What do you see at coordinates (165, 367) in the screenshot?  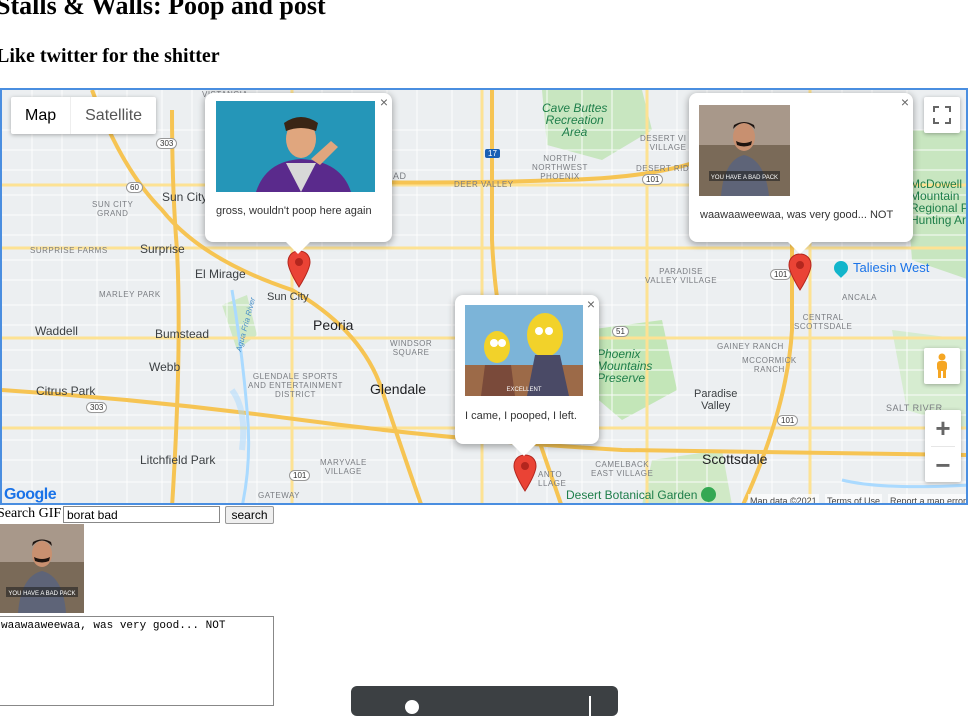 I see `map-label-webb: Webb` at bounding box center [165, 367].